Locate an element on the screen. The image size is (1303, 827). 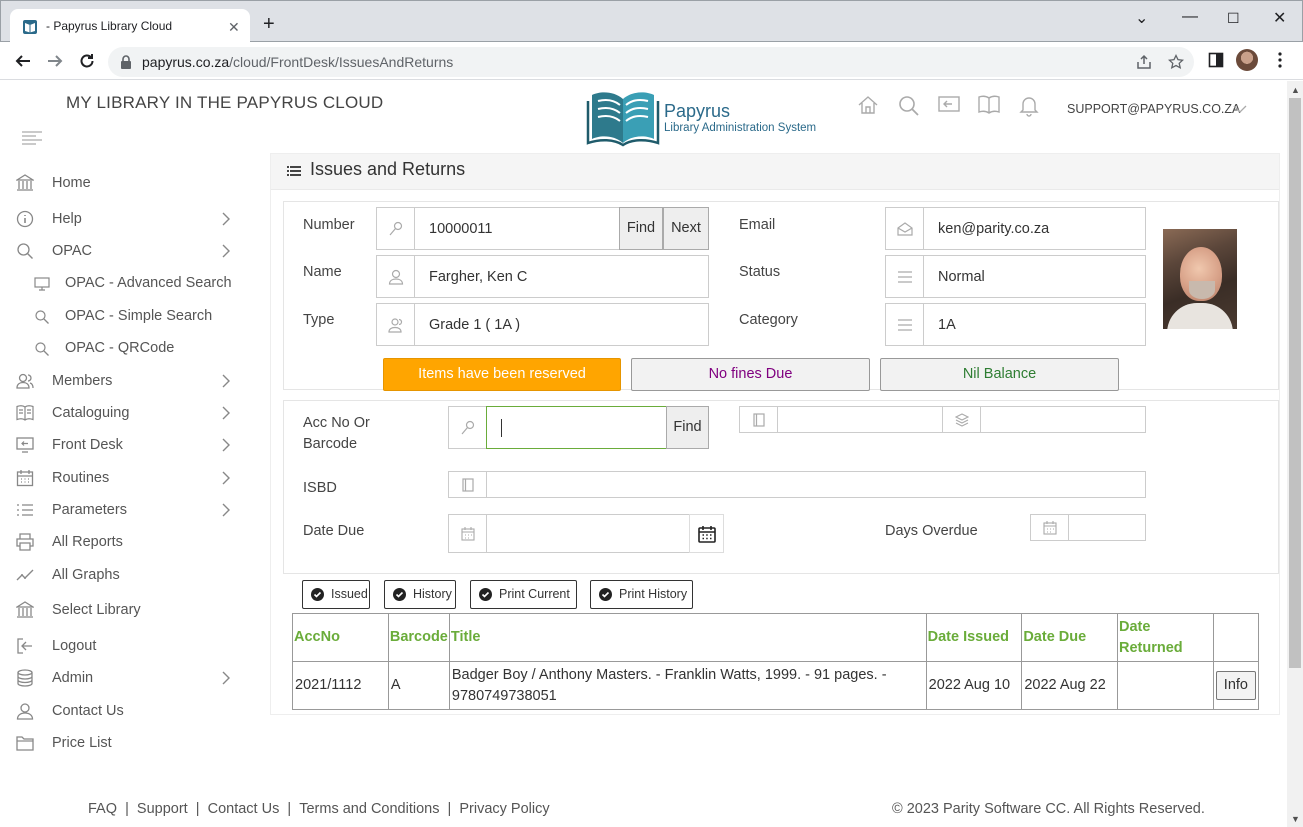
member-status-field: Normal is located at coordinates (1015, 276).